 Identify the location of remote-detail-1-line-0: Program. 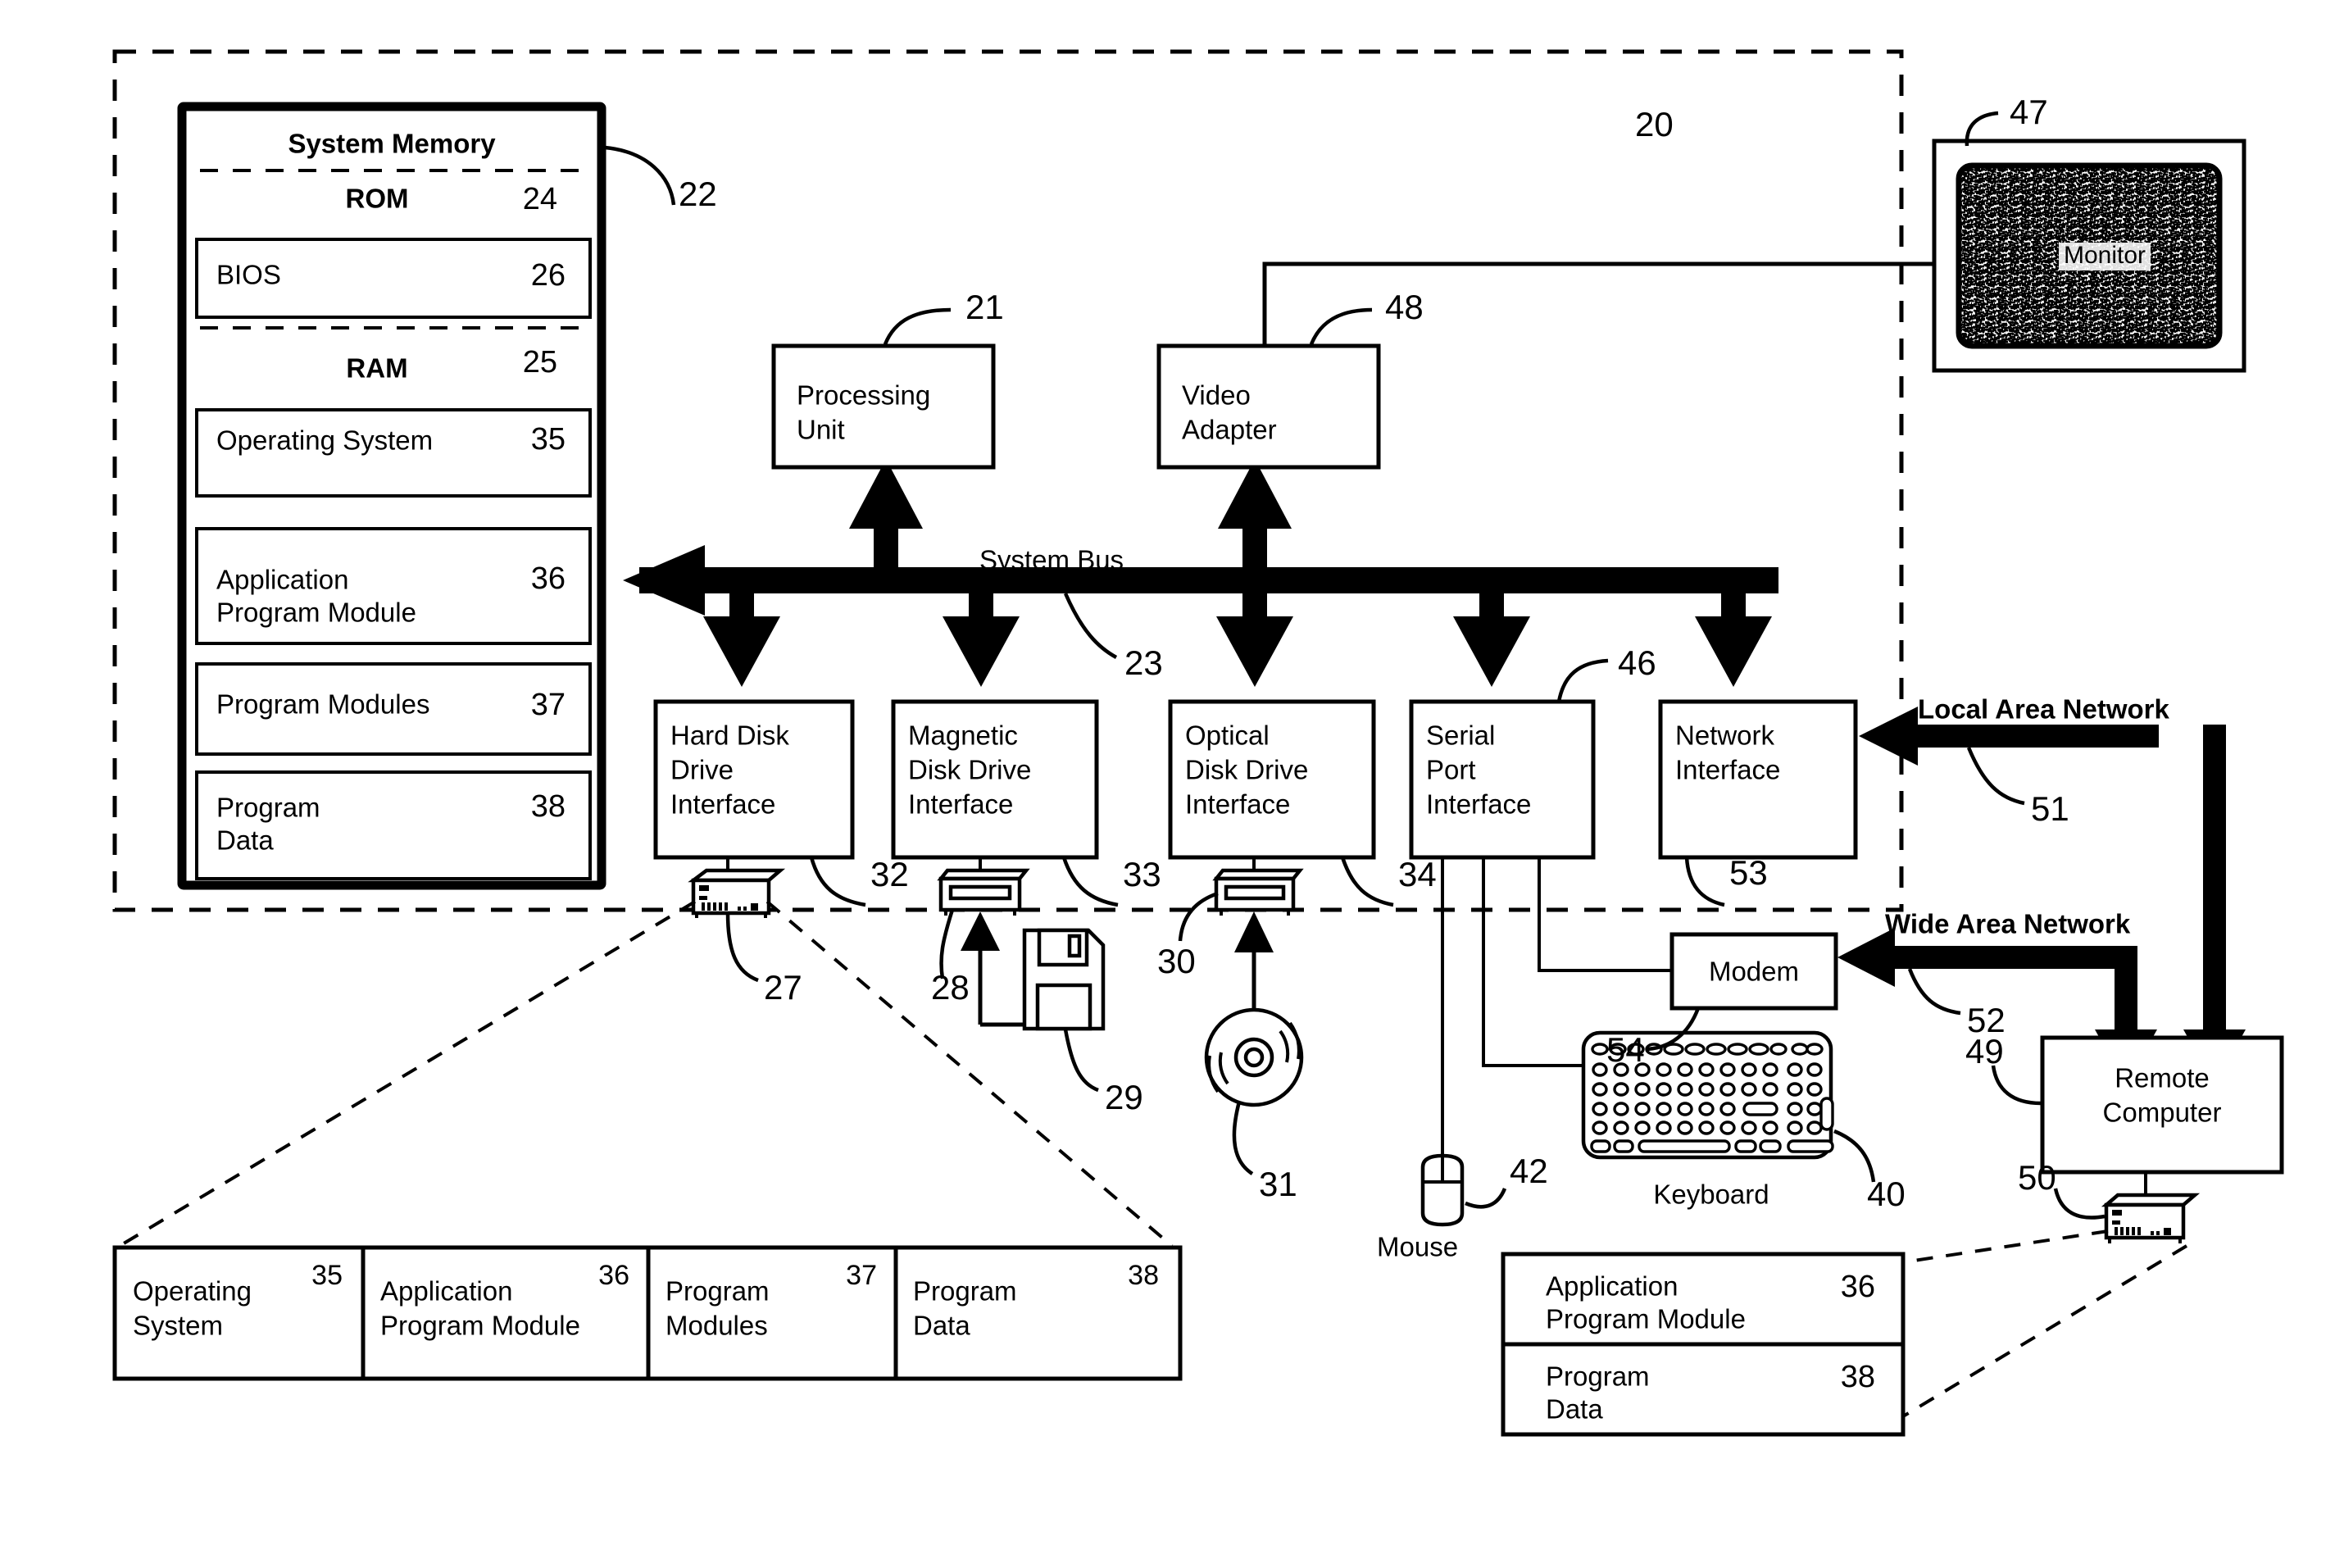
(1598, 1376).